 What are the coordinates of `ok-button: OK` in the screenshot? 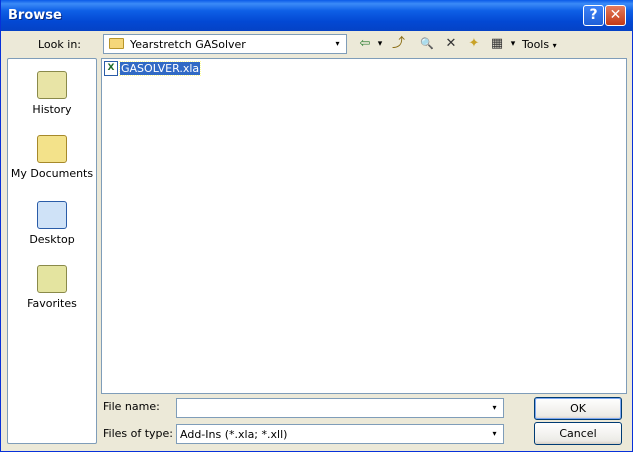 It's located at (578, 408).